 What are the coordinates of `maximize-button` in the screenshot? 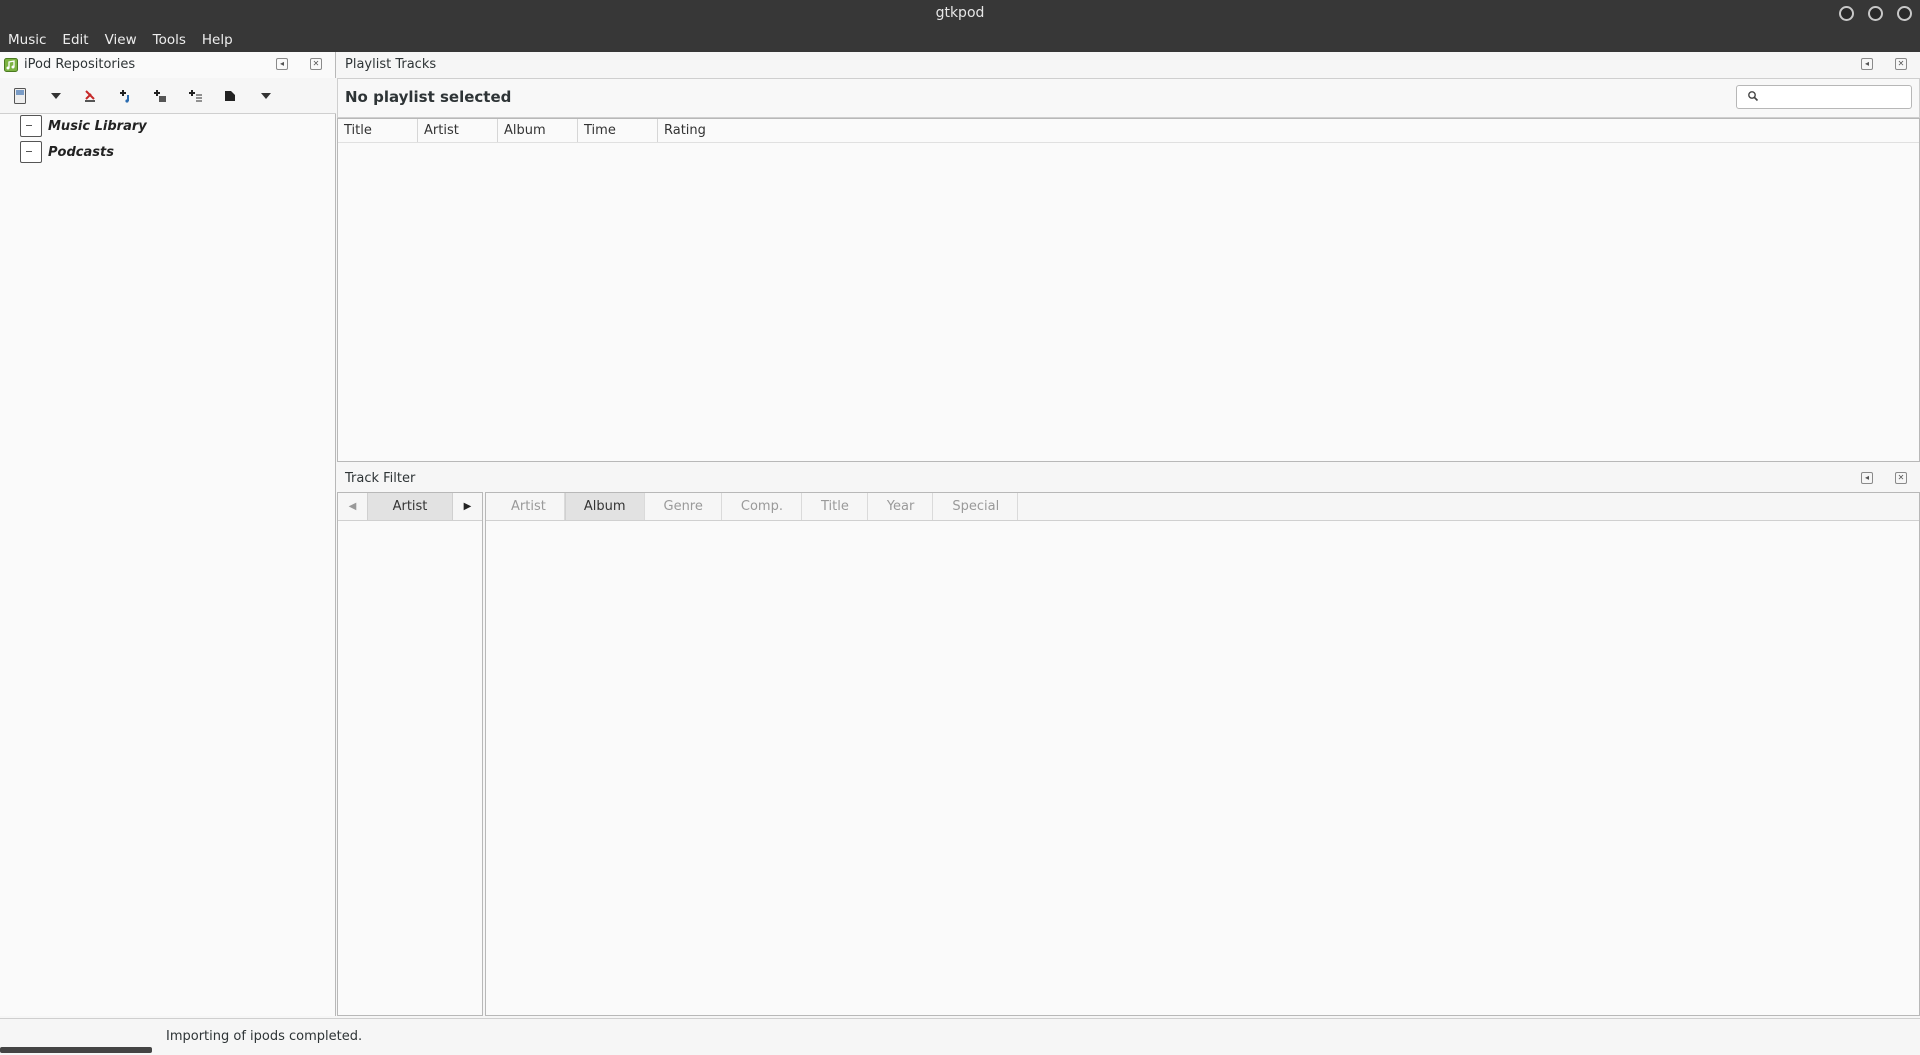 It's located at (1875, 13).